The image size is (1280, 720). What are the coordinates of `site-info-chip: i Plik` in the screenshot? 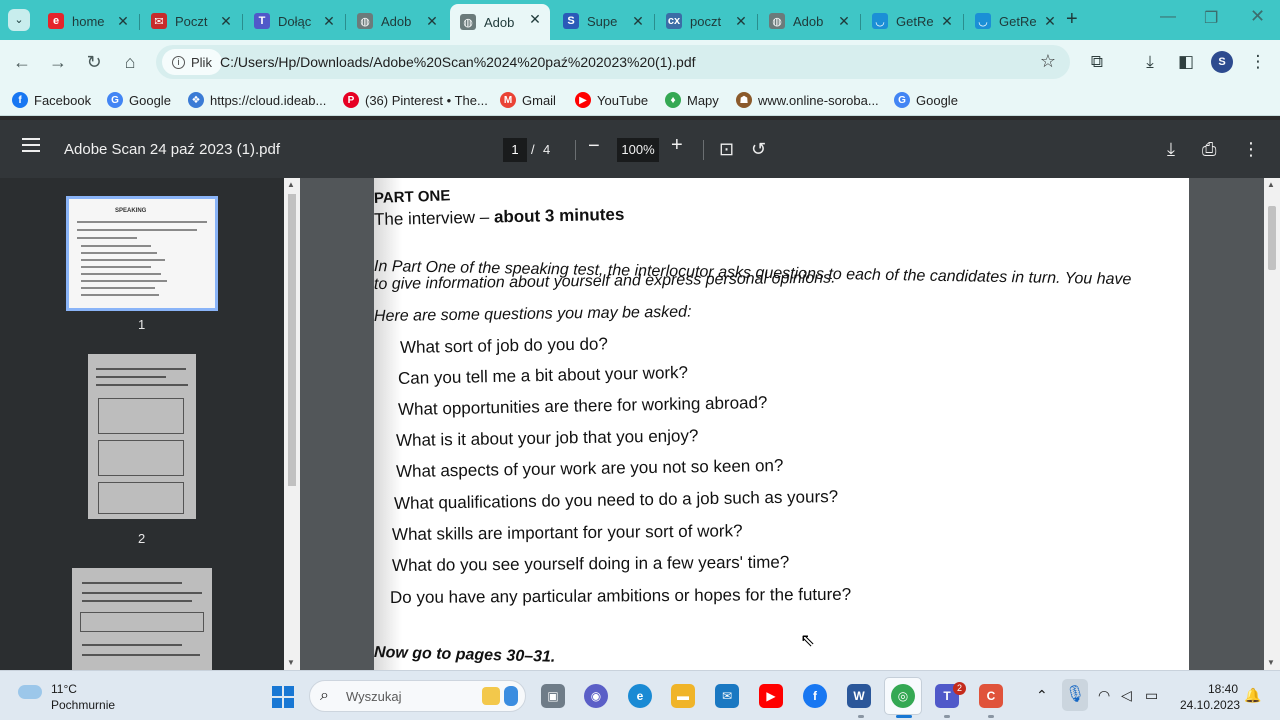 It's located at (192, 62).